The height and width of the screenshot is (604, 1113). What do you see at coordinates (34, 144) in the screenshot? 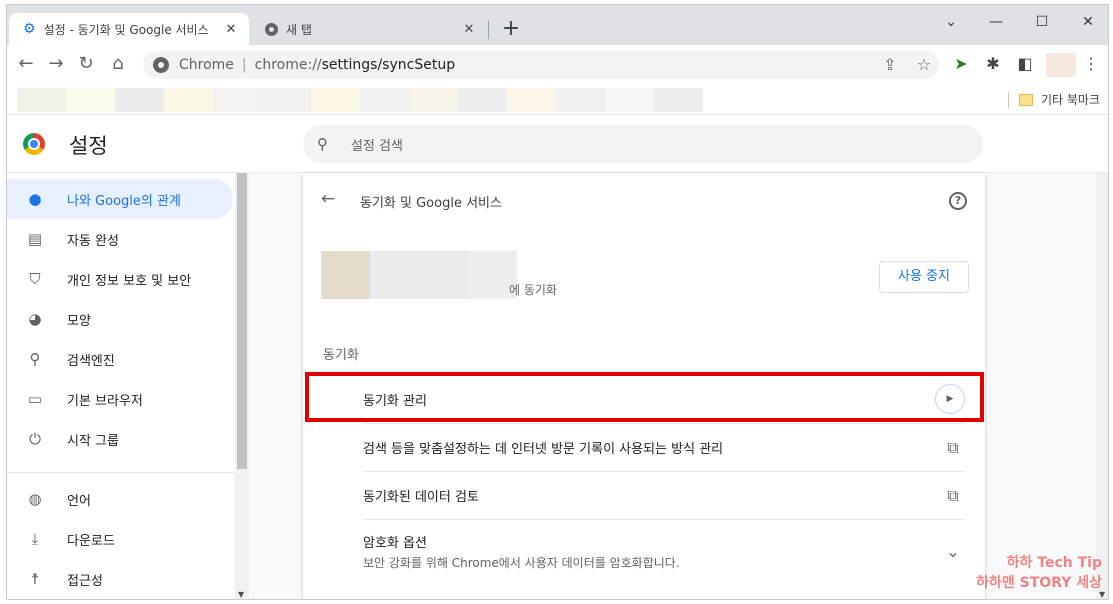
I see `chrome-logo-icon` at bounding box center [34, 144].